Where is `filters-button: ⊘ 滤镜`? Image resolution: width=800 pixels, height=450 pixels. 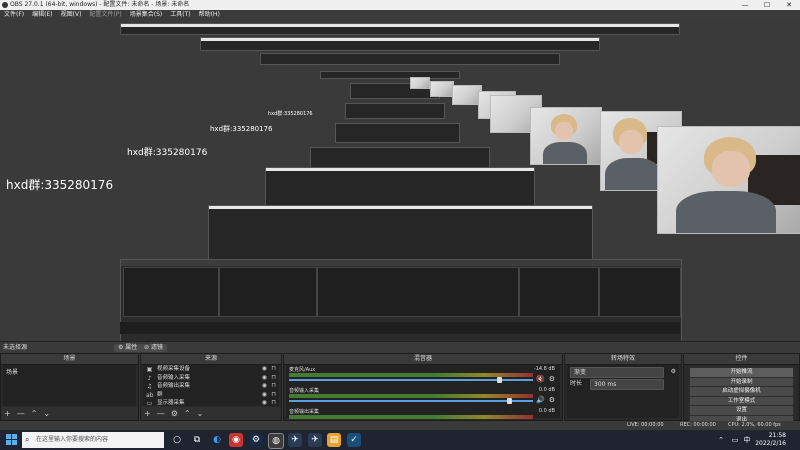 filters-button: ⊘ 滤镜 is located at coordinates (153, 348).